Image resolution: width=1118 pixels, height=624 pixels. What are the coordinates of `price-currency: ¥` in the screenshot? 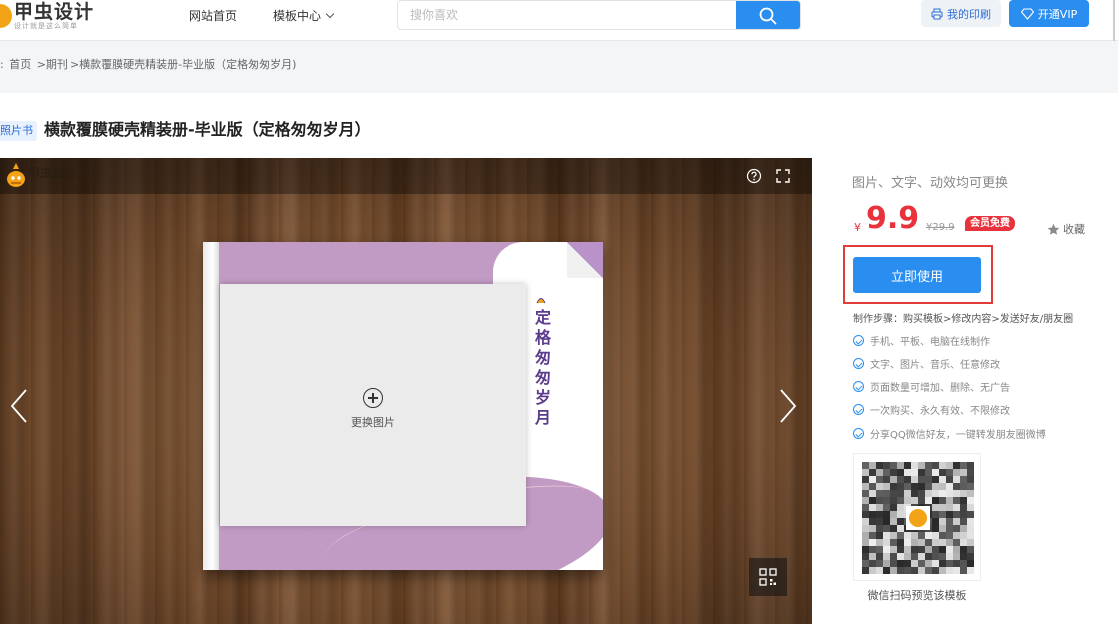 It's located at (857, 227).